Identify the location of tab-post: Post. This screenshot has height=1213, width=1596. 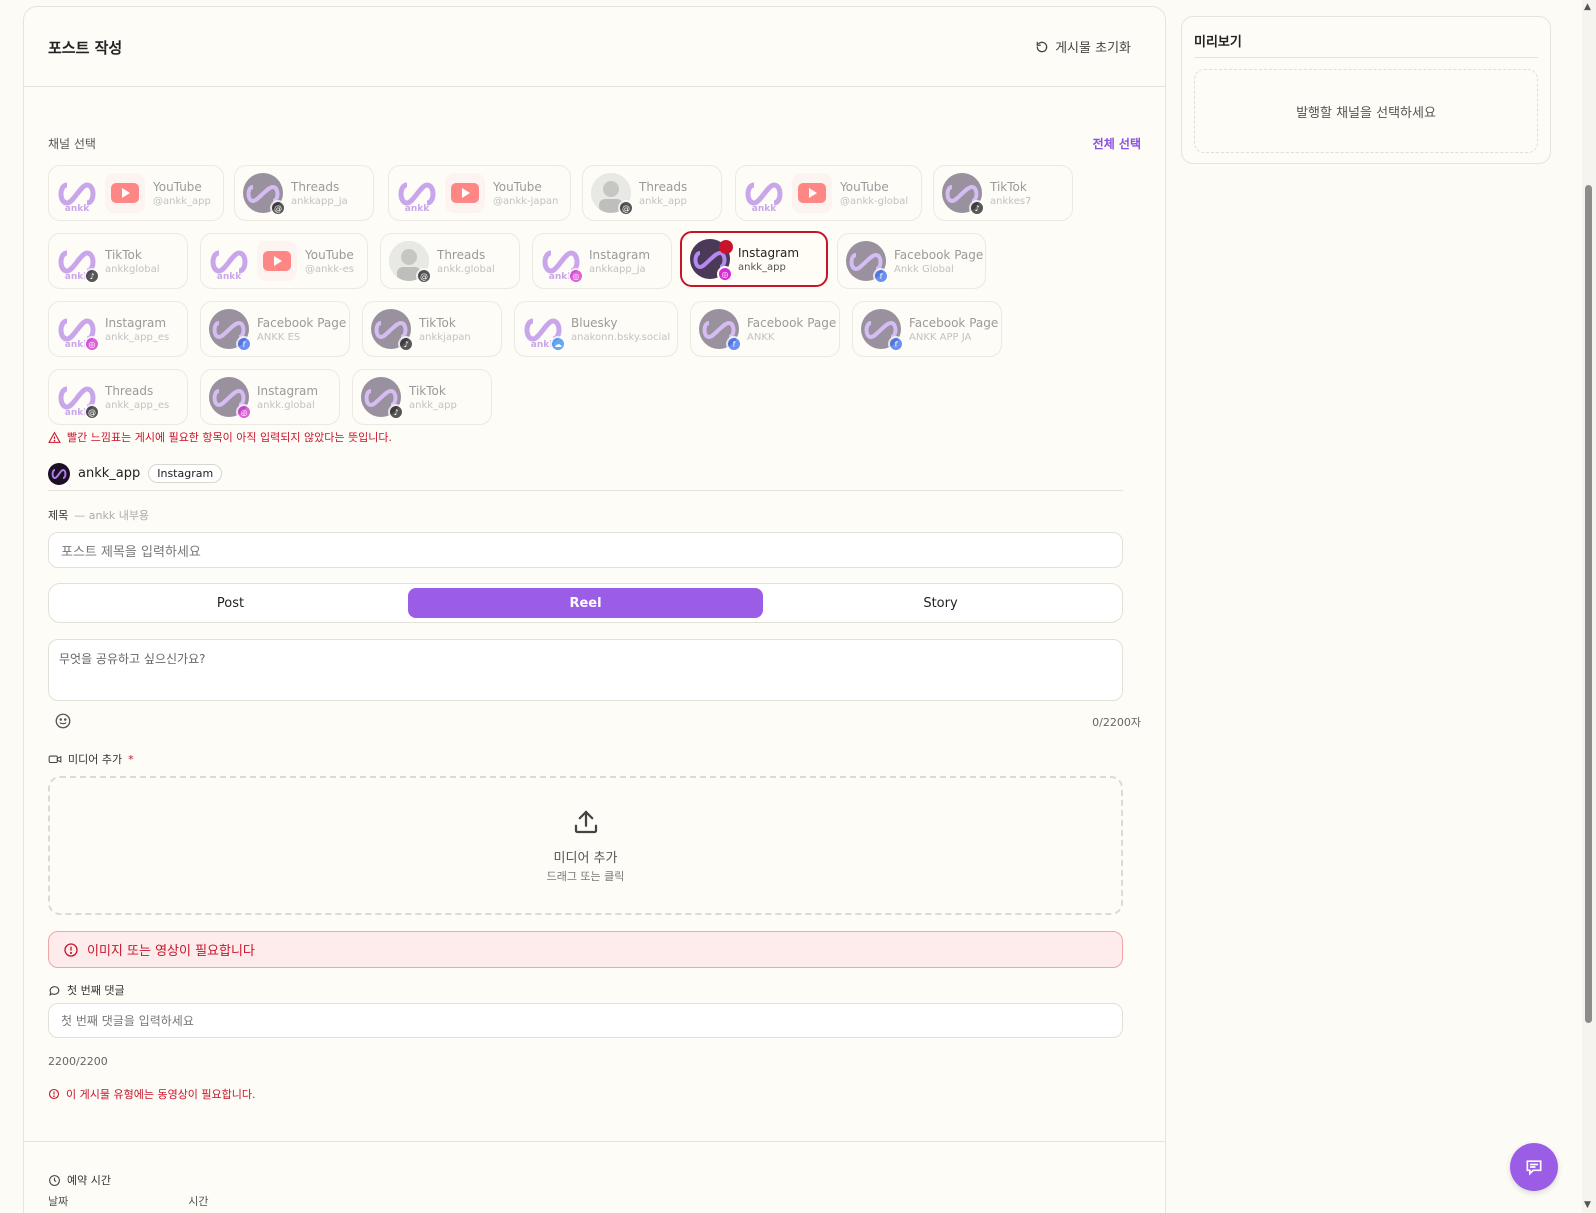
(230, 603).